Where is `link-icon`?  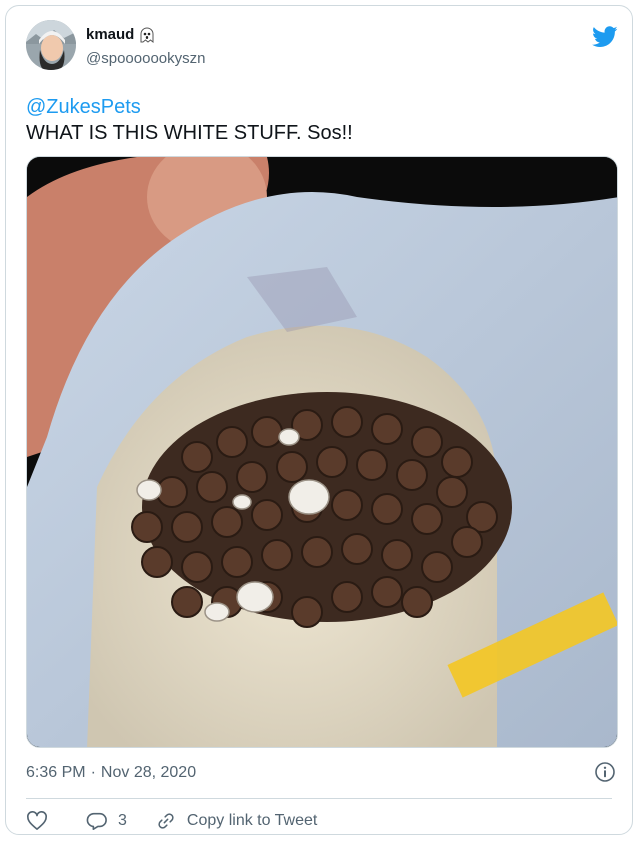
link-icon is located at coordinates (166, 821).